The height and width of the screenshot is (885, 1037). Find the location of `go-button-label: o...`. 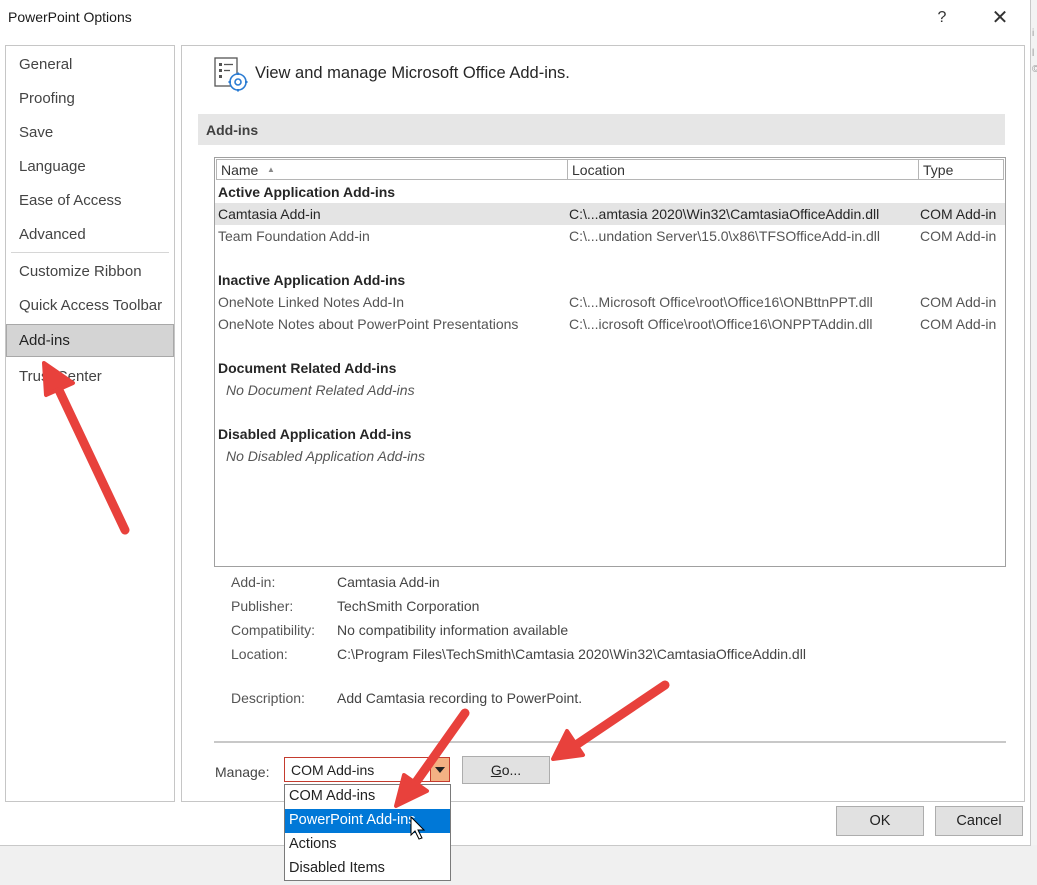

go-button-label: o... is located at coordinates (511, 770).